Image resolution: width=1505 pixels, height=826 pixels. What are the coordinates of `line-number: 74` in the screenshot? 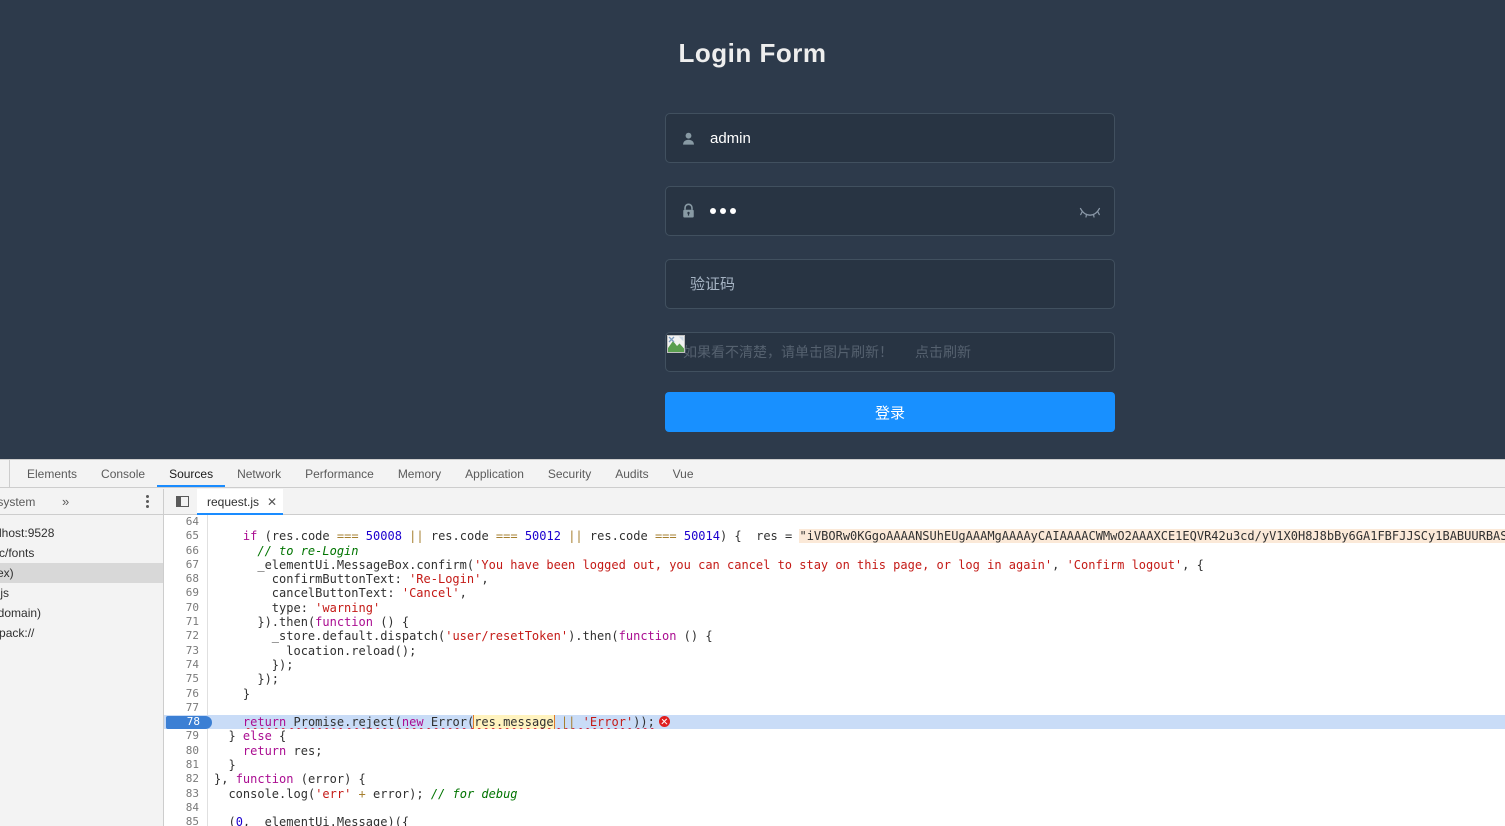 It's located at (186, 665).